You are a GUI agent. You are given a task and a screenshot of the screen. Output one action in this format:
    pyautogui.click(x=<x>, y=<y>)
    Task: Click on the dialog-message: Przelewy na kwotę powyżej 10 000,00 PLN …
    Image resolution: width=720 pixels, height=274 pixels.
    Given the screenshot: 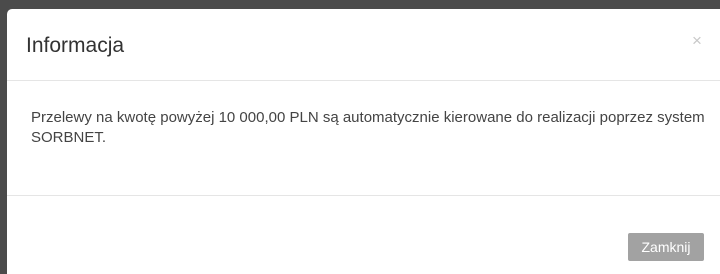 What is the action you would take?
    pyautogui.click(x=368, y=127)
    